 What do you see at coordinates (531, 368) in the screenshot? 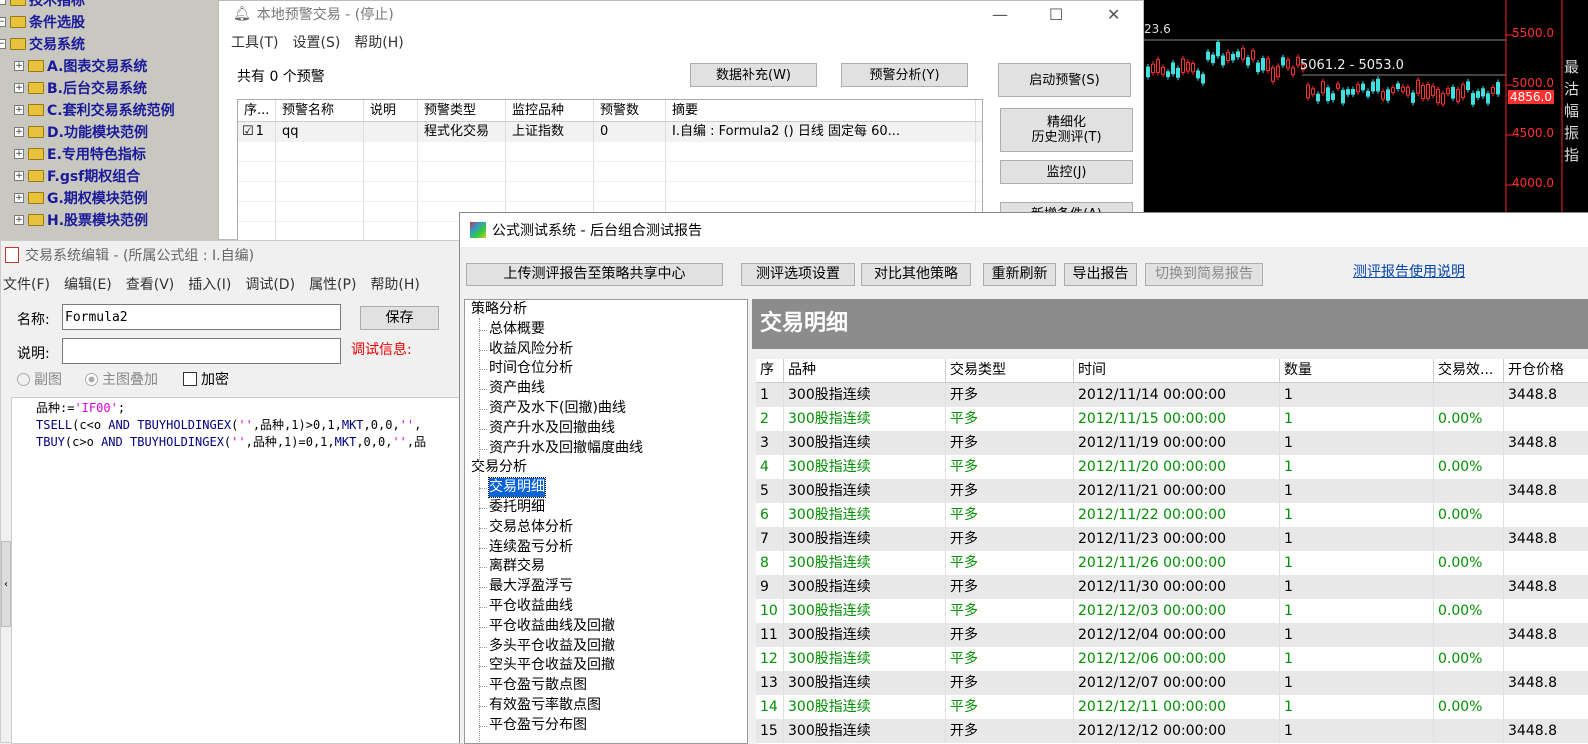
I see `nav-item: 时间仓位分析` at bounding box center [531, 368].